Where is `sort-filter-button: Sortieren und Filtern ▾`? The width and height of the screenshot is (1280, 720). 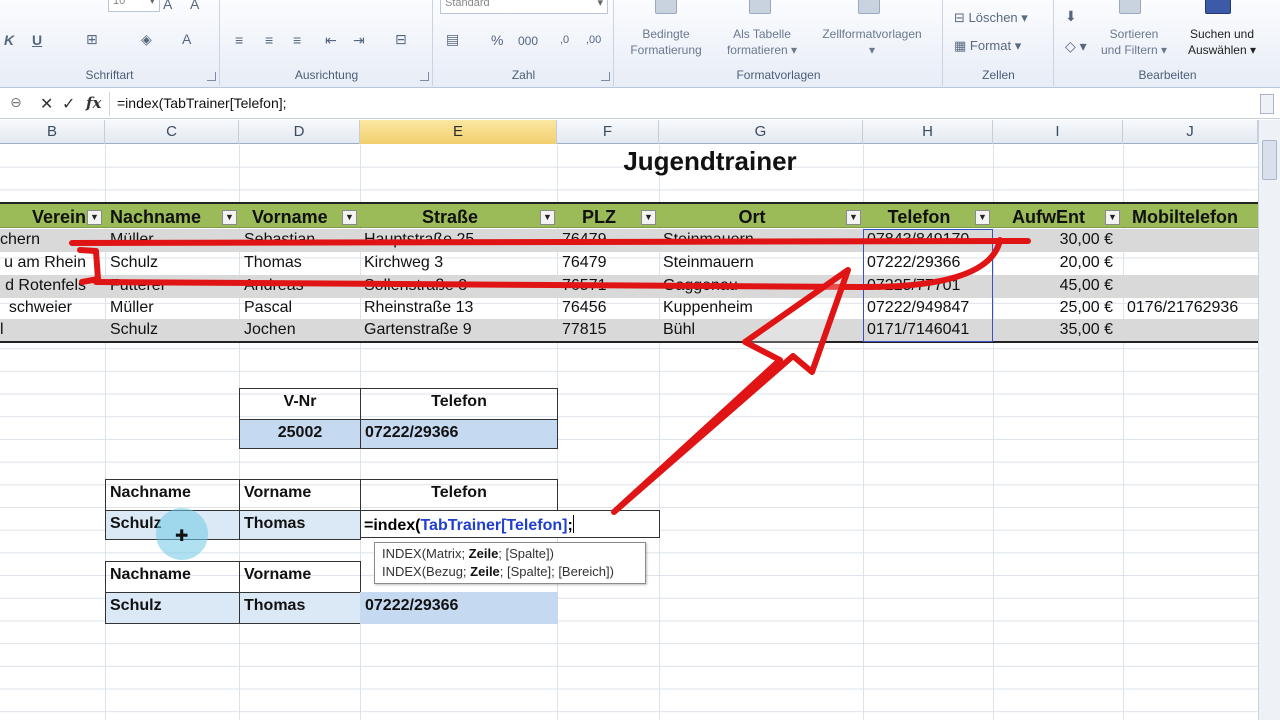 sort-filter-button: Sortieren und Filtern ▾ is located at coordinates (1134, 42).